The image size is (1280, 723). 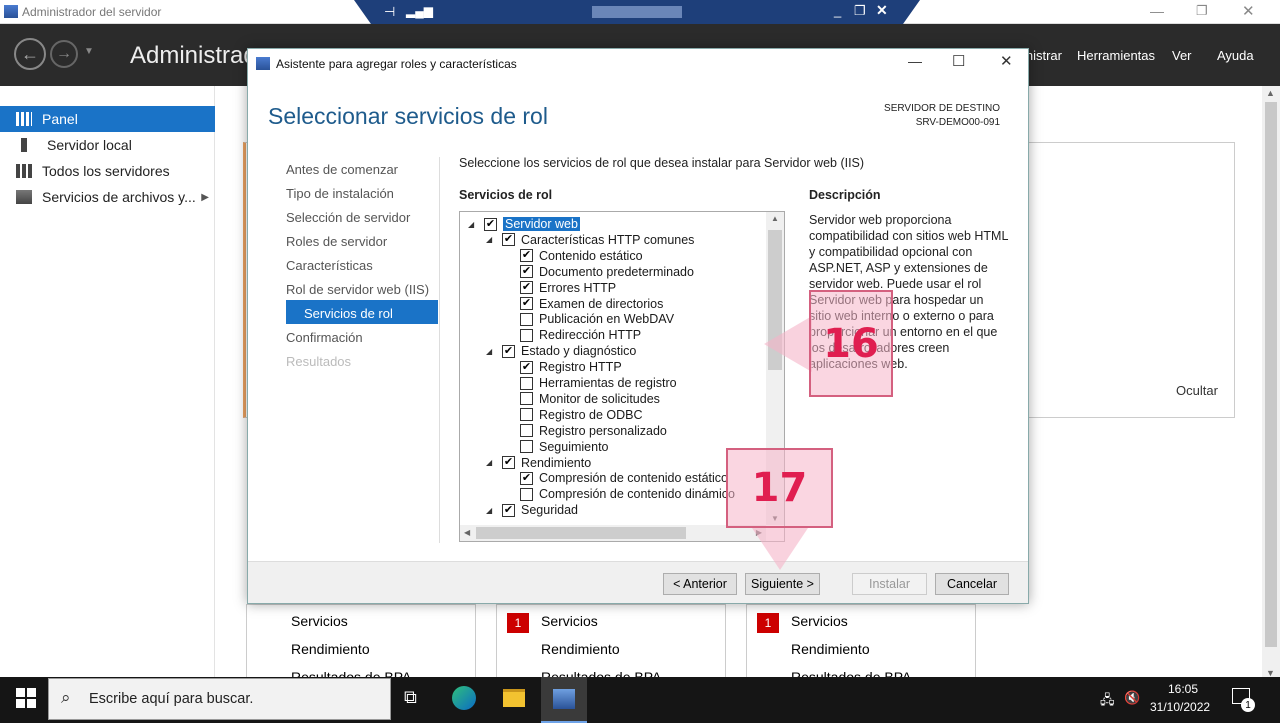 I want to click on tree-row: Monitor de solicitudes, so click(x=590, y=399).